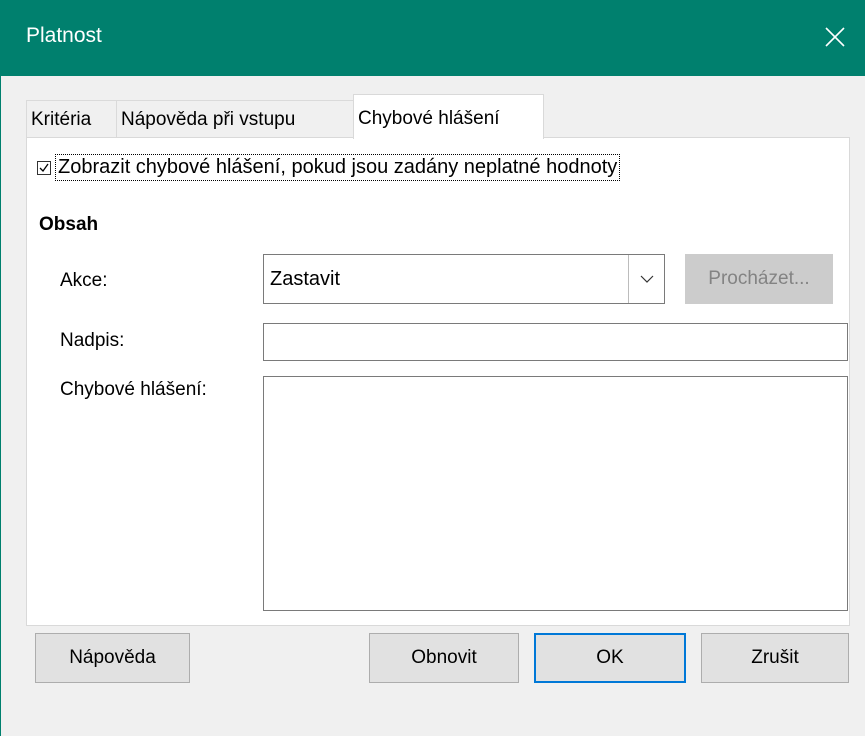 The height and width of the screenshot is (736, 865). I want to click on tab-error-alert: Chybové hlášení, so click(448, 116).